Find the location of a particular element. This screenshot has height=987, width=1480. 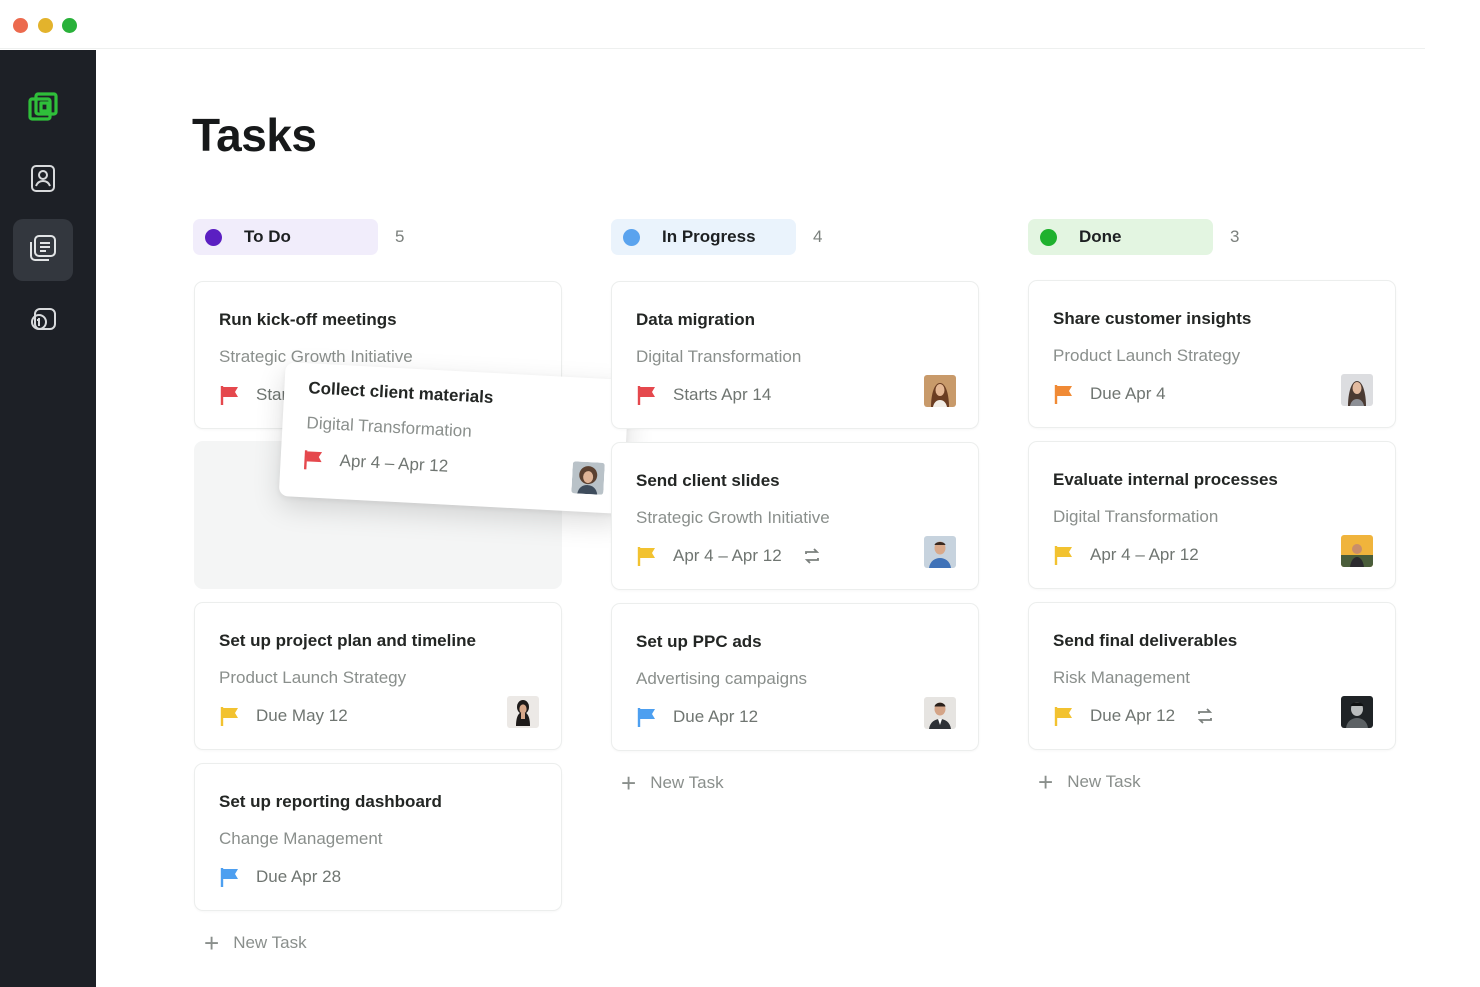

task-meta: Due Apr 28 is located at coordinates (280, 877).